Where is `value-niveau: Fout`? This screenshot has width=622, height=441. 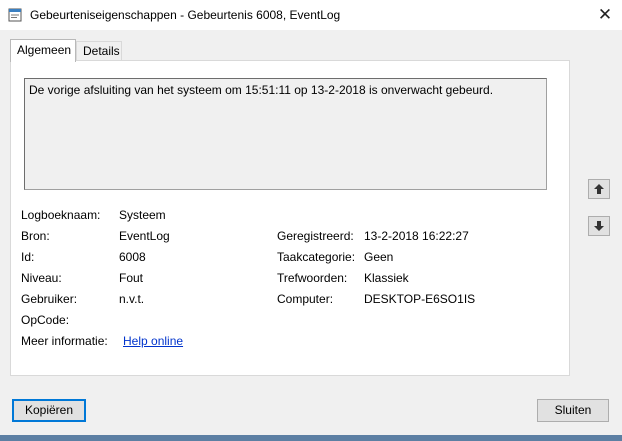
value-niveau: Fout is located at coordinates (131, 278).